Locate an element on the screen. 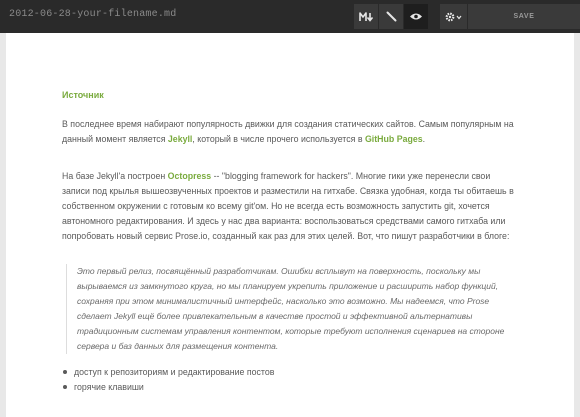 The height and width of the screenshot is (417, 580). markdown-icon is located at coordinates (366, 16).